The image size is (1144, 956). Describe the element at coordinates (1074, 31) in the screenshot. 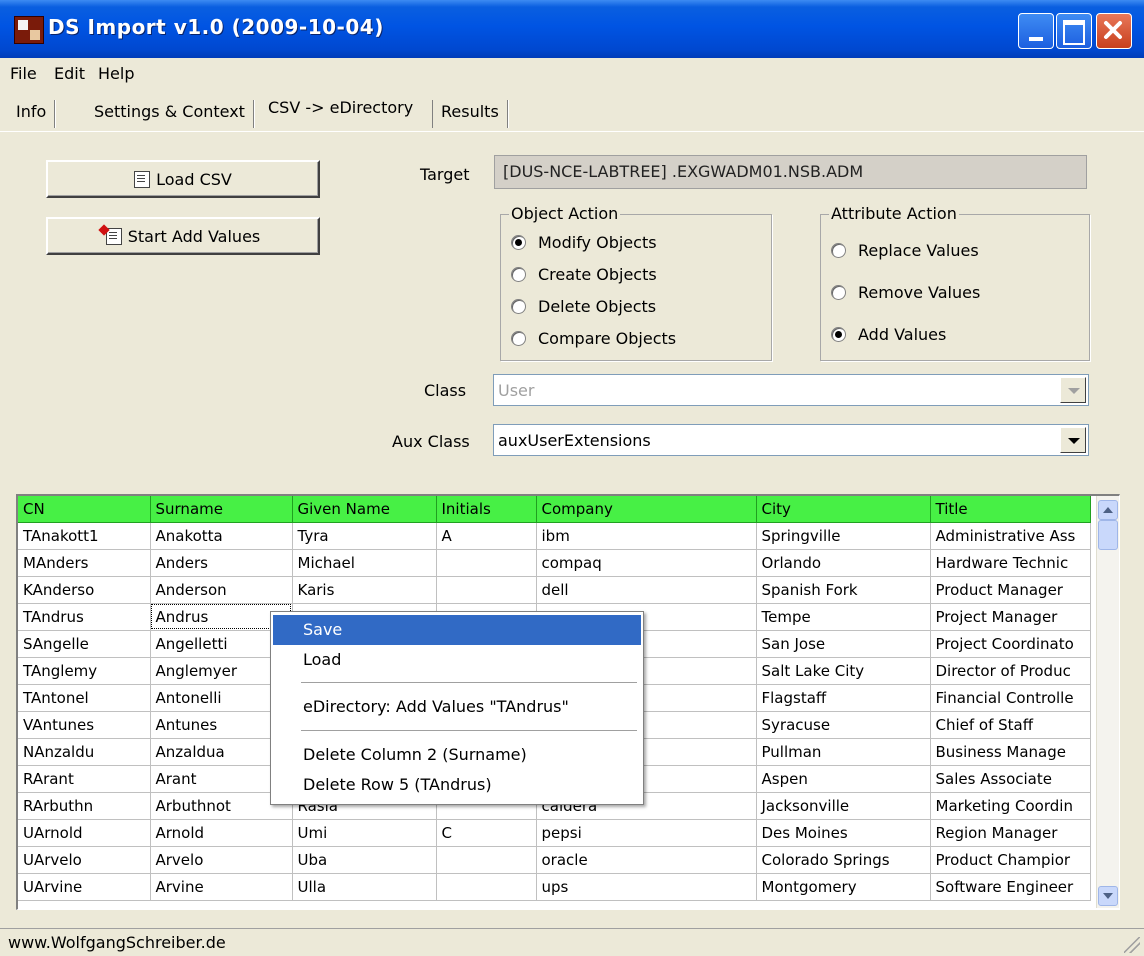

I see `maximize-button` at that location.